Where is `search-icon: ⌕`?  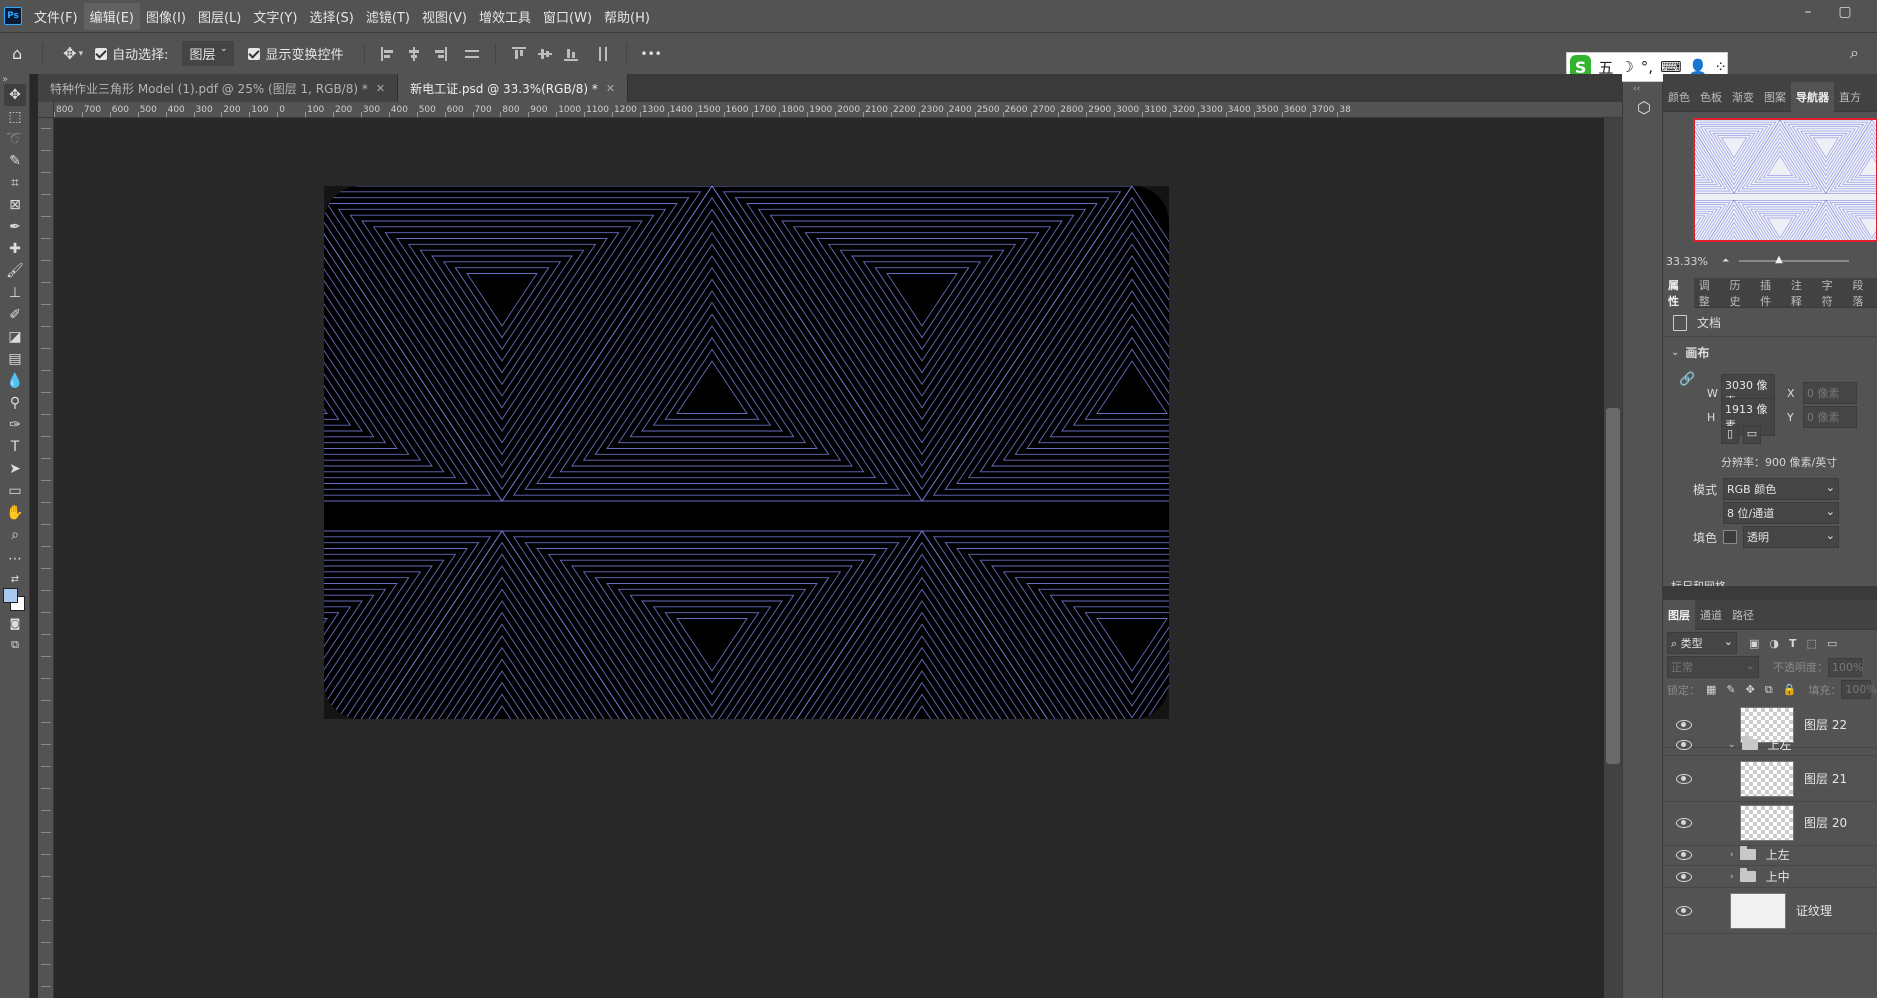
search-icon: ⌕ is located at coordinates (1854, 53).